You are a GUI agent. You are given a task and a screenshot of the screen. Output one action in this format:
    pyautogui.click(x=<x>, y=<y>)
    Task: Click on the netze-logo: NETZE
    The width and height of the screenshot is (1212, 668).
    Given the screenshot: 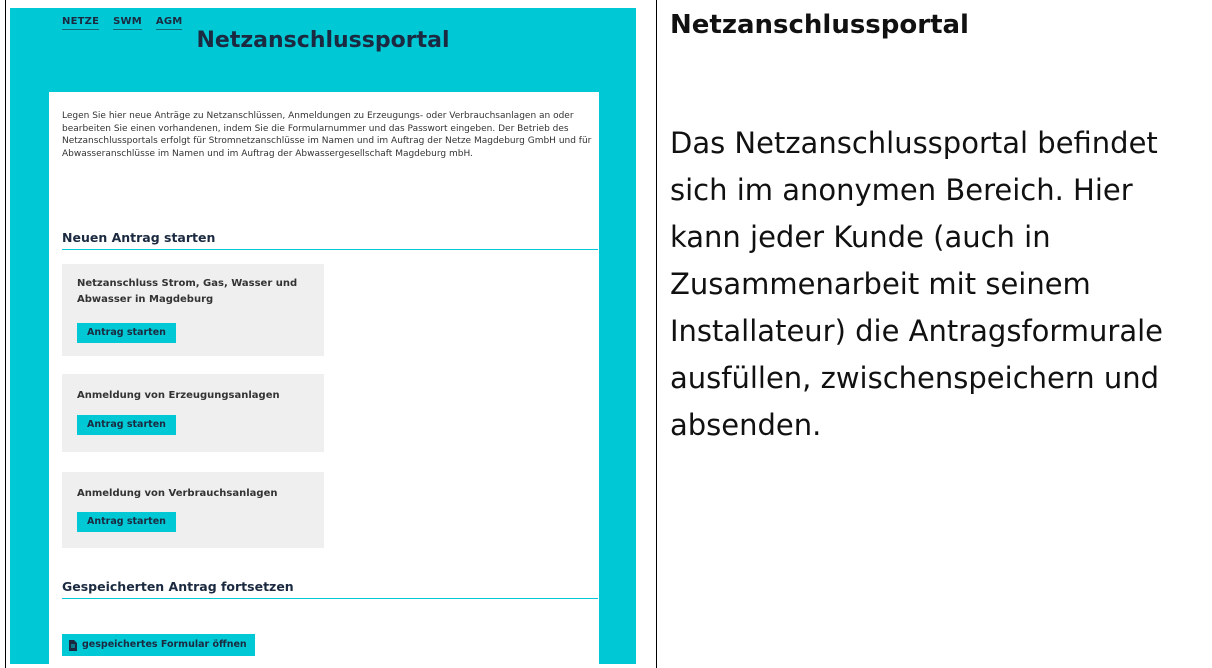 What is the action you would take?
    pyautogui.click(x=81, y=23)
    